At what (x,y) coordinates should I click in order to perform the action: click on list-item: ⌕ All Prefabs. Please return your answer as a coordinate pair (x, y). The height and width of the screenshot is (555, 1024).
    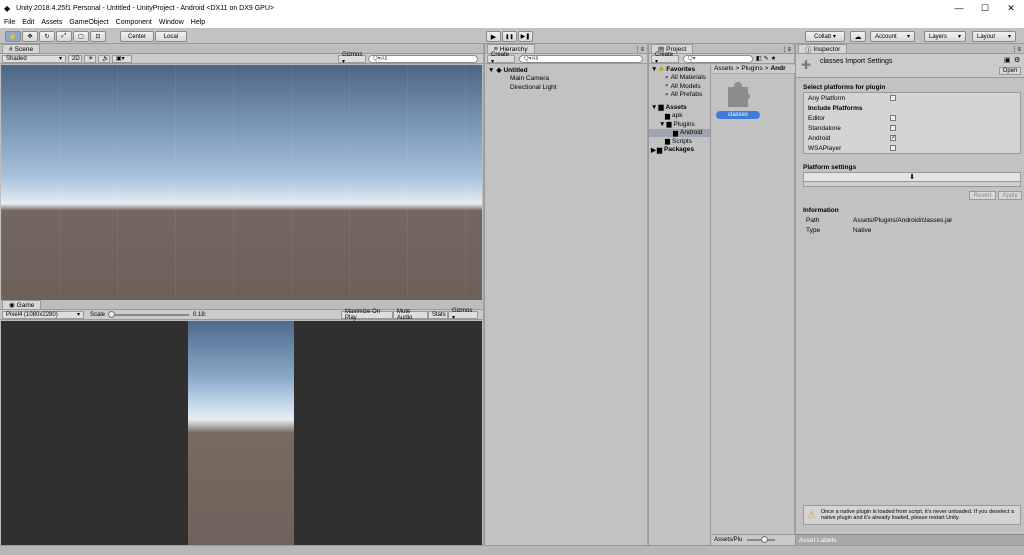
    Looking at the image, I should click on (679, 95).